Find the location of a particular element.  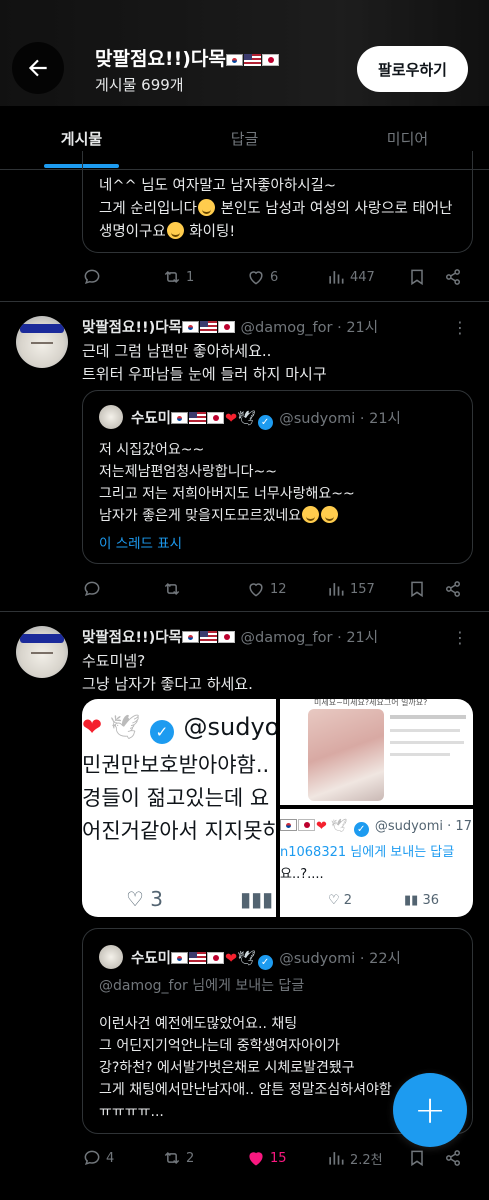

post-actions: 1 6 447 is located at coordinates (272, 277).